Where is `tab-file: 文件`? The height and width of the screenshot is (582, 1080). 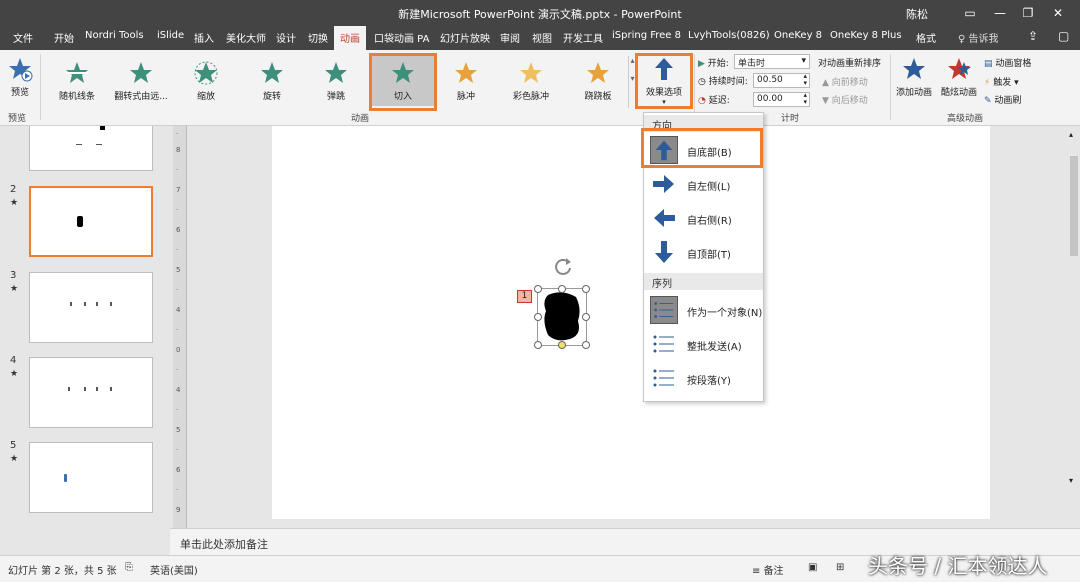
tab-file: 文件 is located at coordinates (23, 37).